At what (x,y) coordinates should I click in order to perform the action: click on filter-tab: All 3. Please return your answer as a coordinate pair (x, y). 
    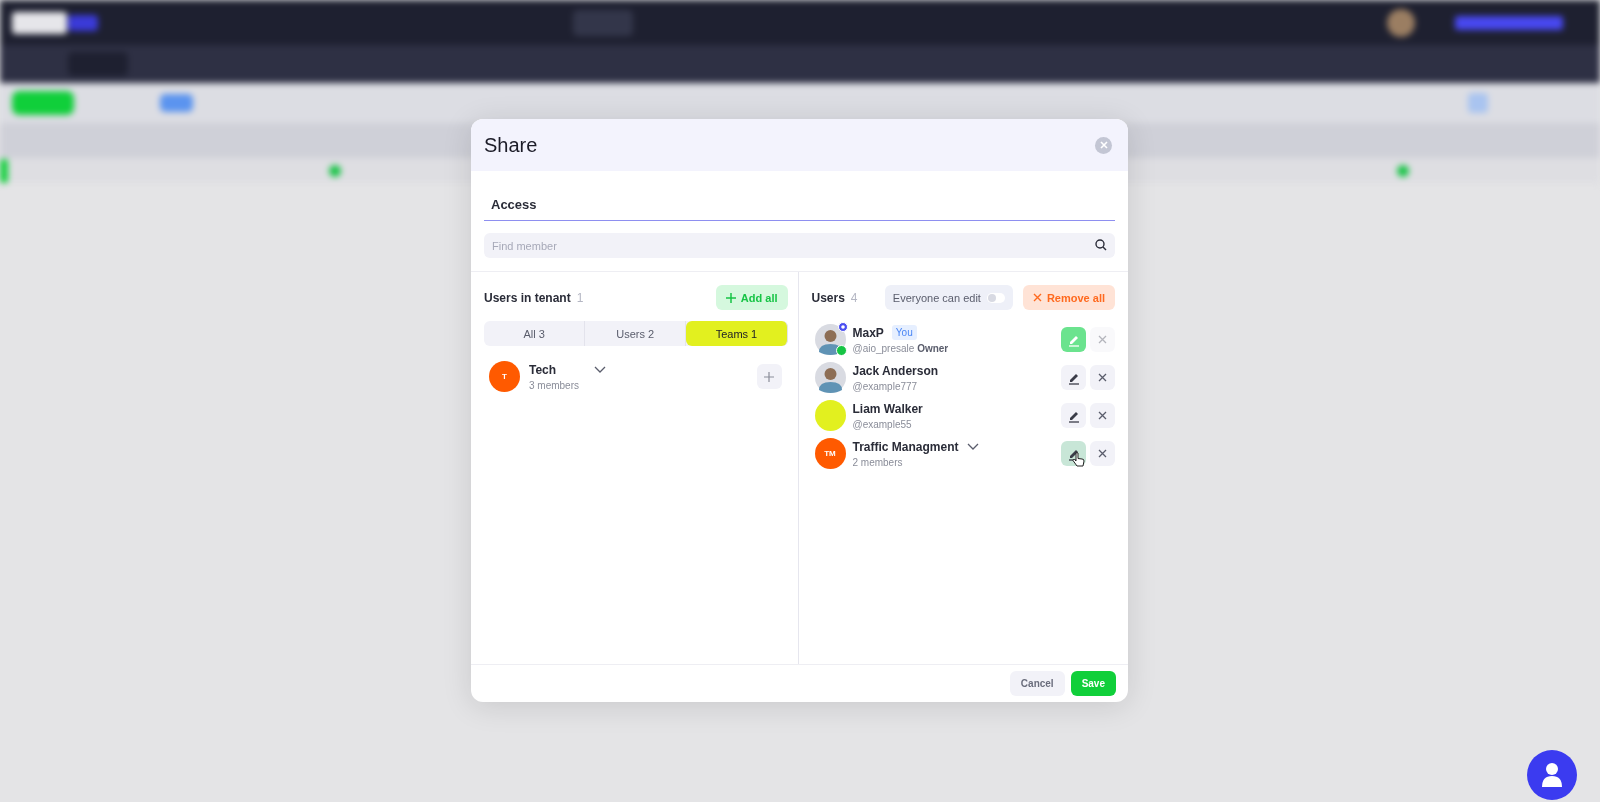
    Looking at the image, I should click on (535, 333).